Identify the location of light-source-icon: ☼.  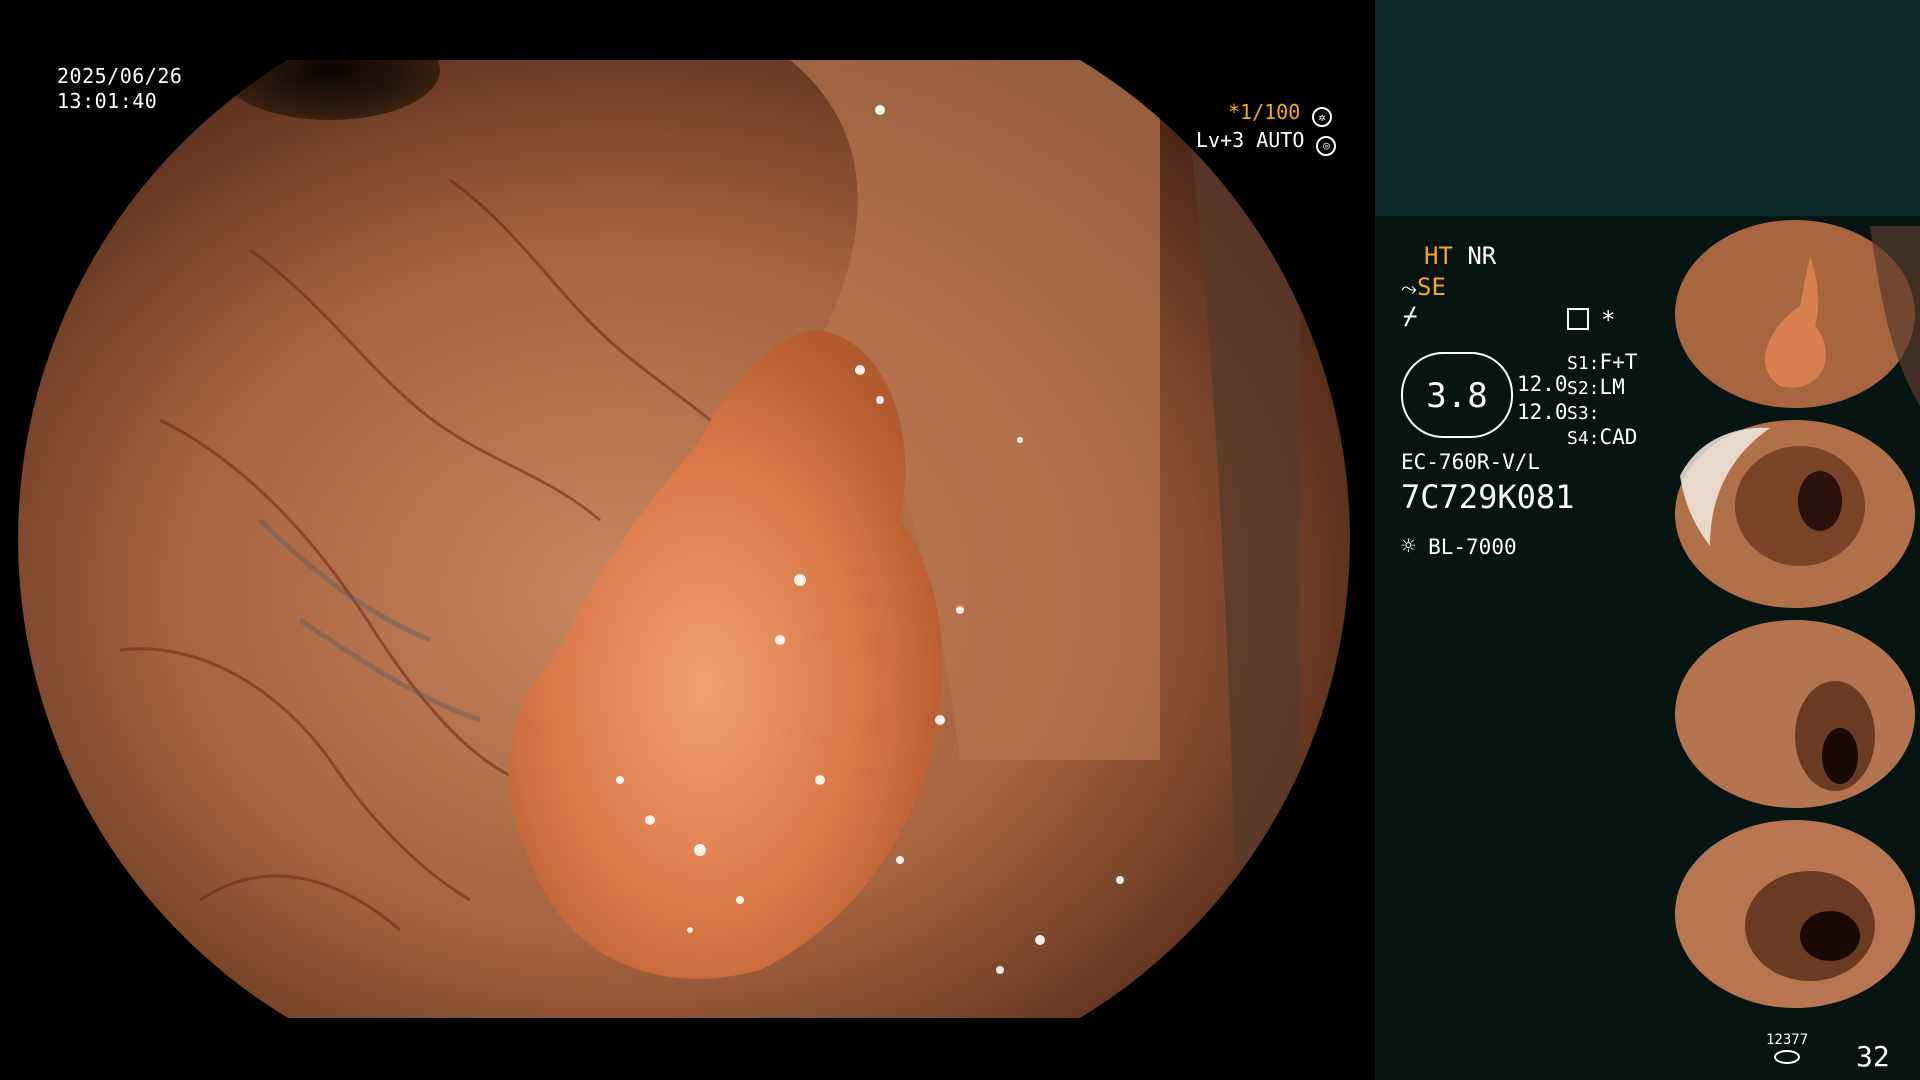
(1408, 546).